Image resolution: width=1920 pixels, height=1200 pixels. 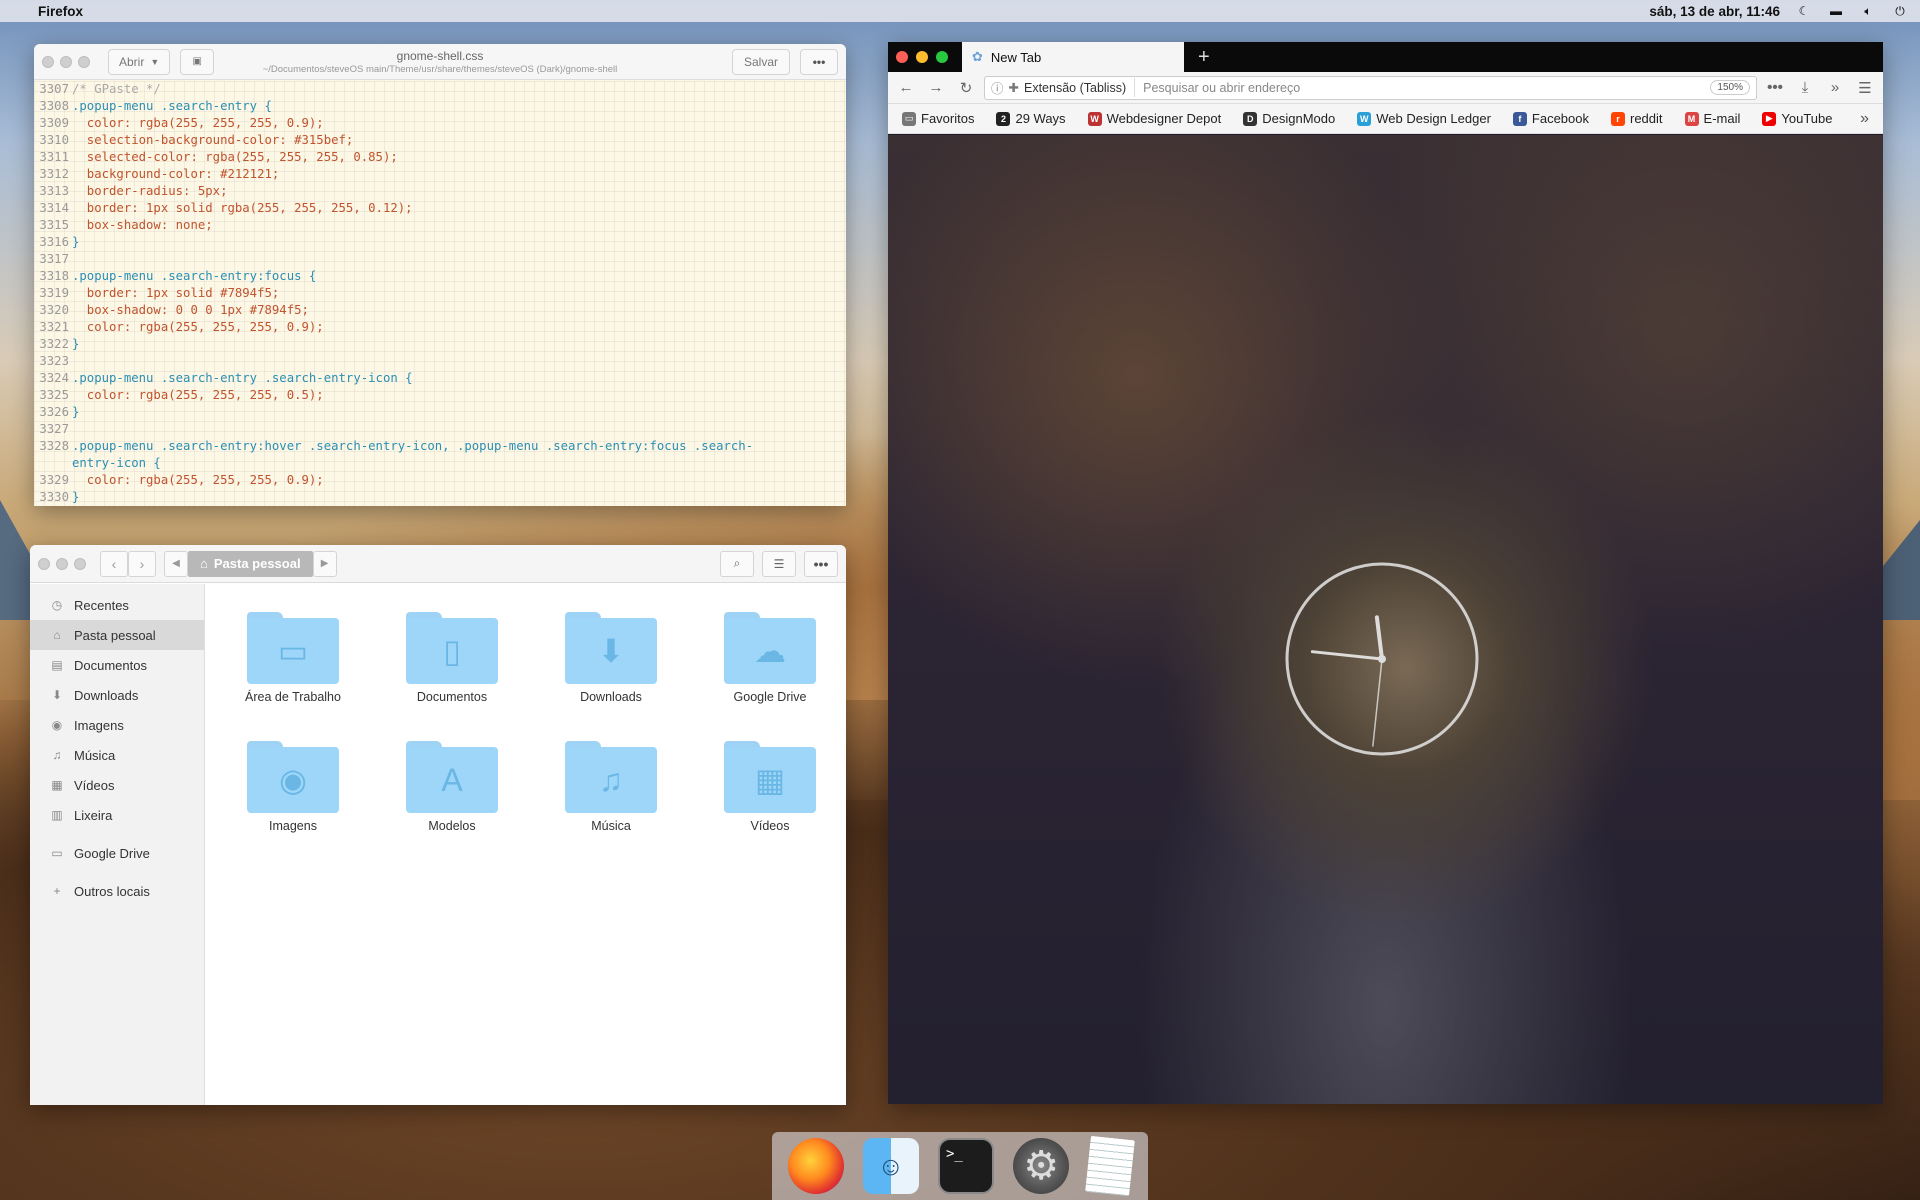 I want to click on sidebar-item-imagens: ◉ Imagens, so click(x=117, y=725).